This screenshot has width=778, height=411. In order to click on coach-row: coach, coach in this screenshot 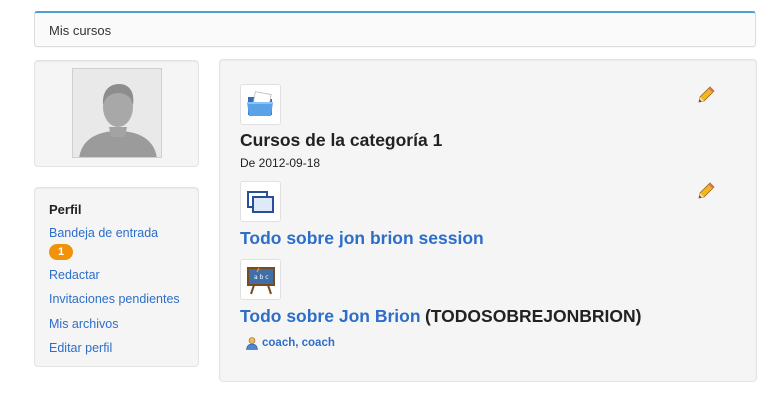, I will do `click(290, 343)`.